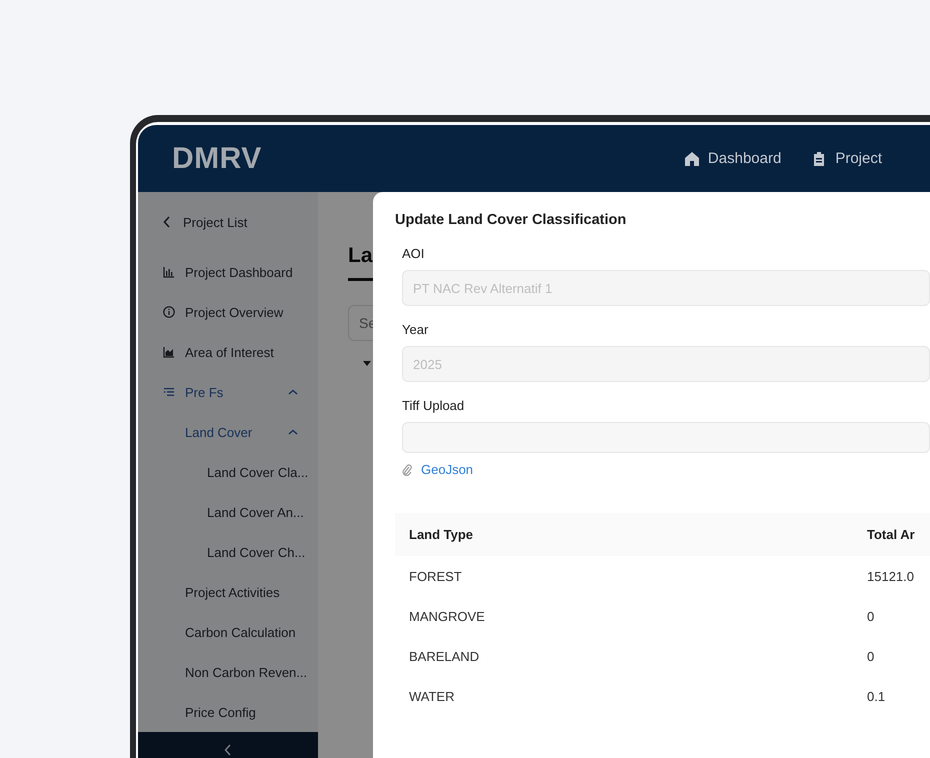 The width and height of the screenshot is (930, 758). What do you see at coordinates (846, 158) in the screenshot?
I see `nav-link: Project` at bounding box center [846, 158].